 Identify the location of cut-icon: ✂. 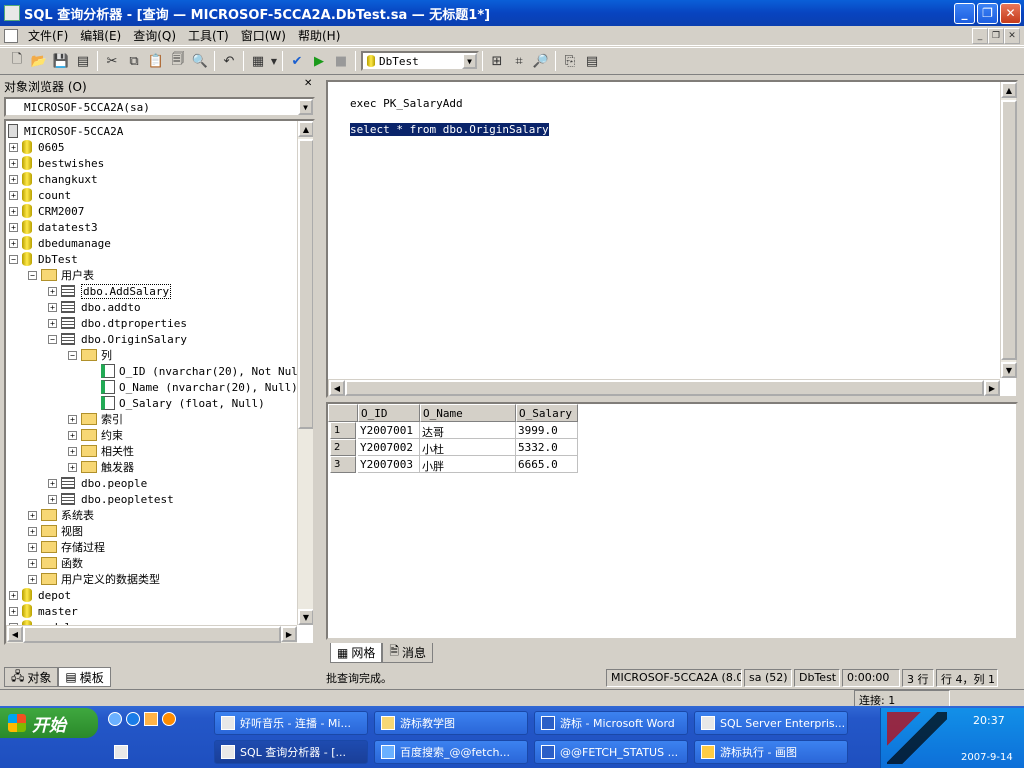
(112, 61).